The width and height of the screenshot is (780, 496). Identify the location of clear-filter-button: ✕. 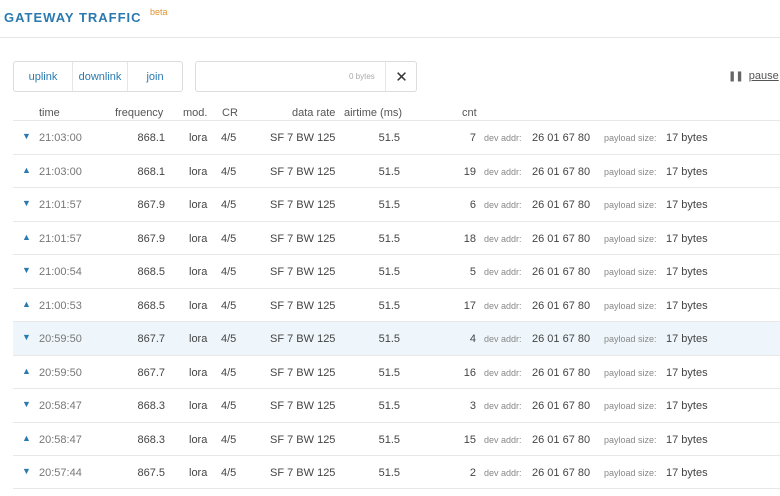
(401, 76).